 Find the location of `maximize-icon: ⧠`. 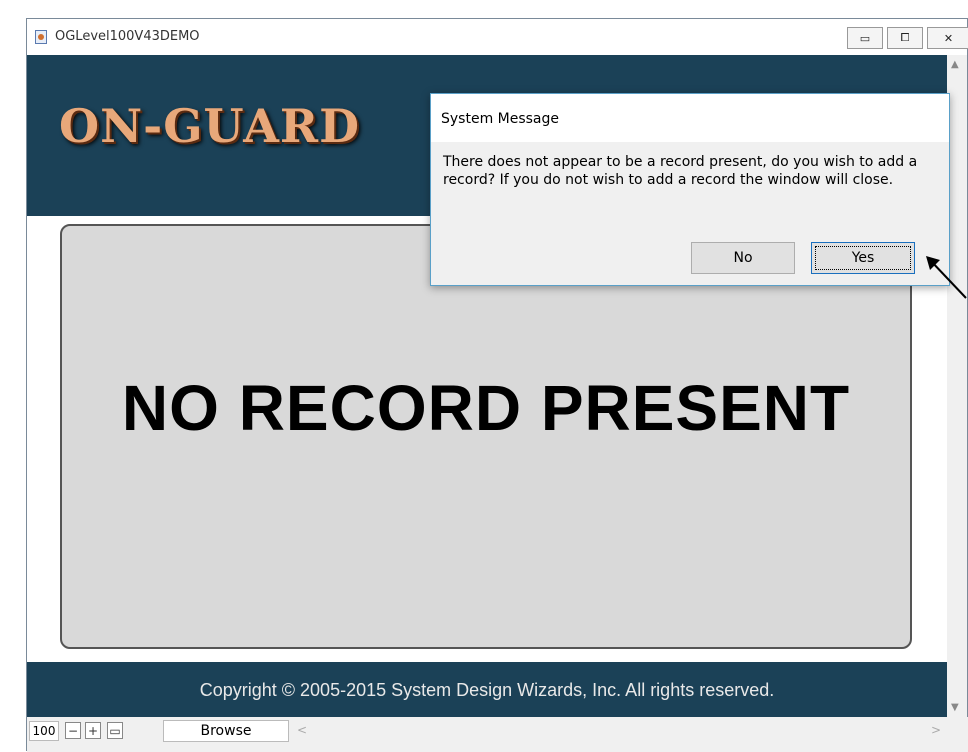

maximize-icon: ⧠ is located at coordinates (905, 37).